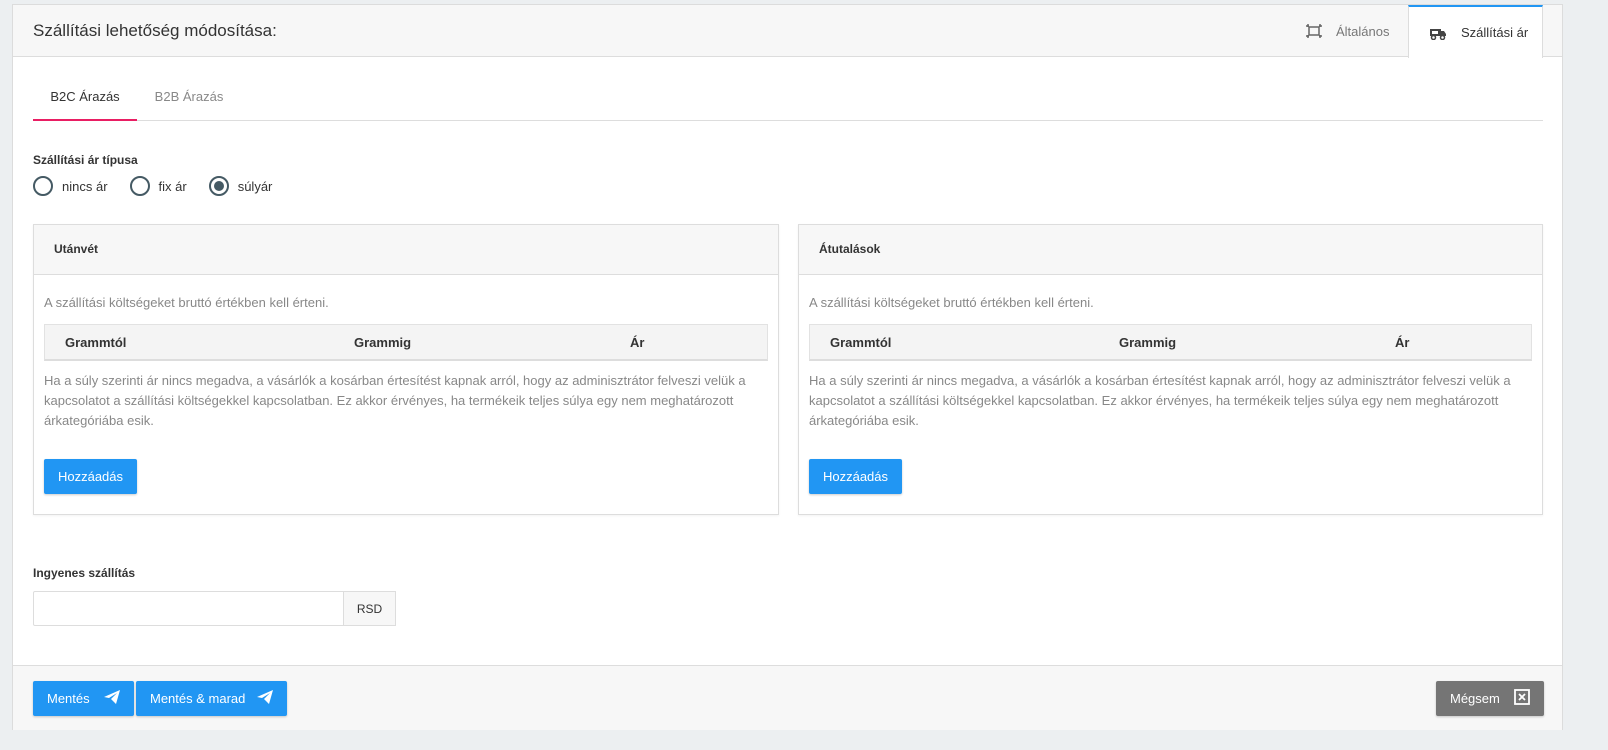 The image size is (1608, 750). What do you see at coordinates (139, 186) in the screenshot?
I see `radio-fixed-price-circle` at bounding box center [139, 186].